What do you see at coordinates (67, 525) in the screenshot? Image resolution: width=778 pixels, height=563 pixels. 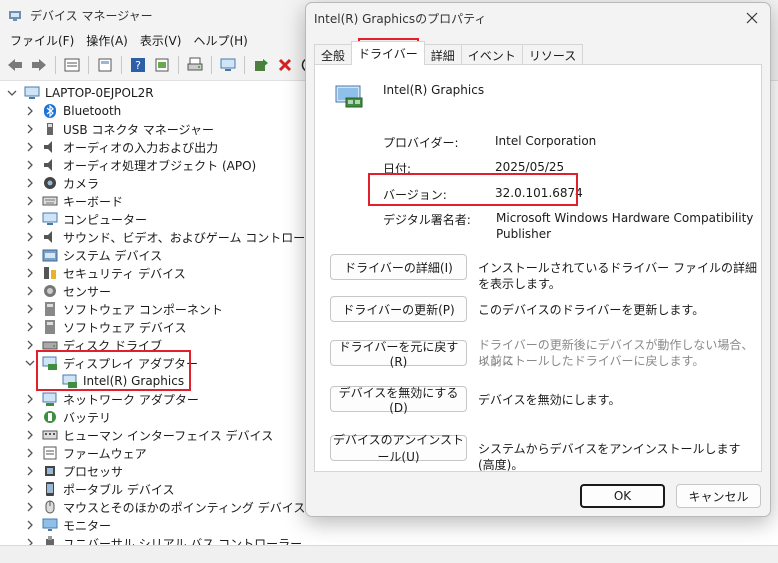 I see `tree-item-23: モニター` at bounding box center [67, 525].